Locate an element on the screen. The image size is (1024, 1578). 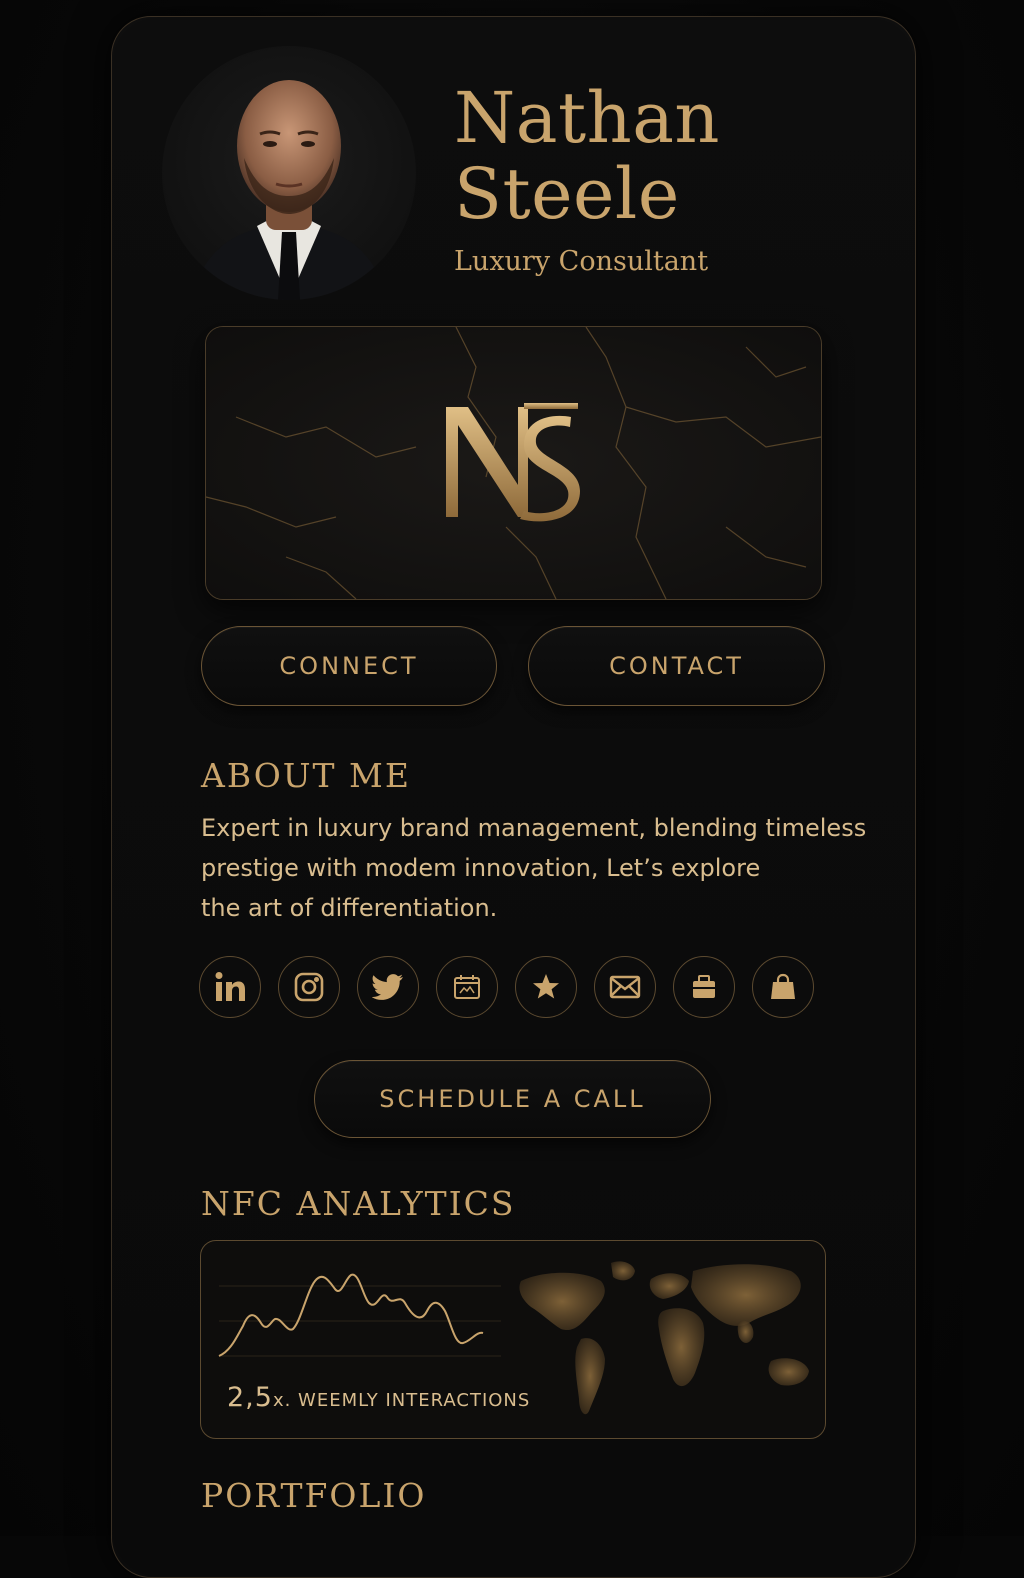
chart-grid is located at coordinates (360, 1321).